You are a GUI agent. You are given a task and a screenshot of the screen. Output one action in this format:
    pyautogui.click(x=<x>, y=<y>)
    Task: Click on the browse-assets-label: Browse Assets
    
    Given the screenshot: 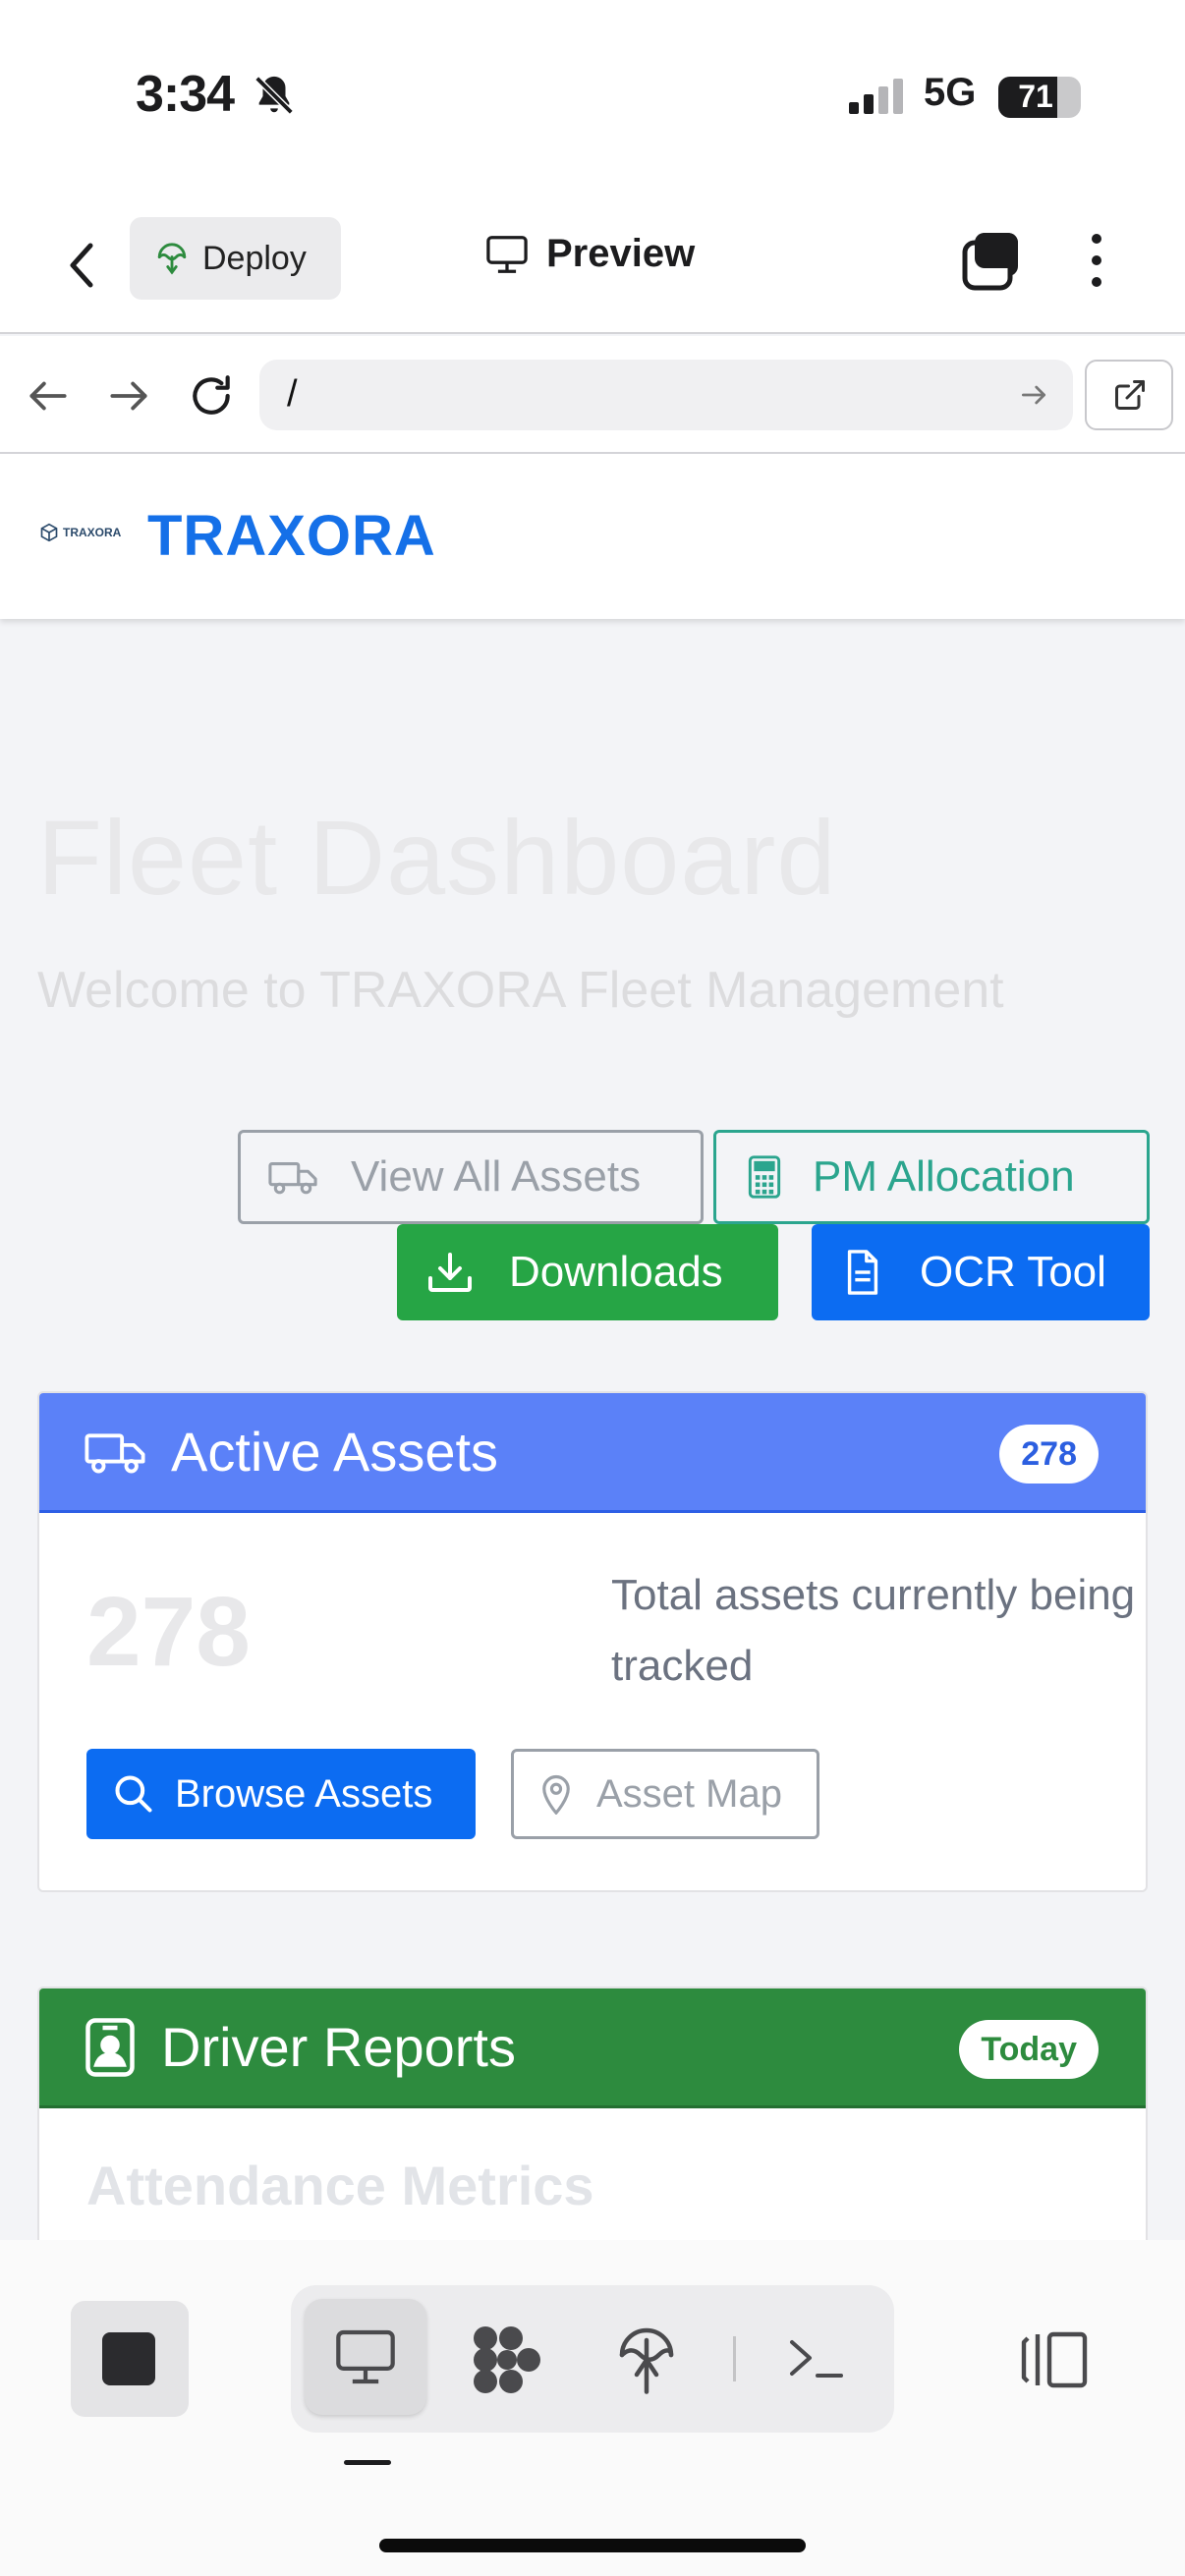 What is the action you would take?
    pyautogui.click(x=304, y=1793)
    